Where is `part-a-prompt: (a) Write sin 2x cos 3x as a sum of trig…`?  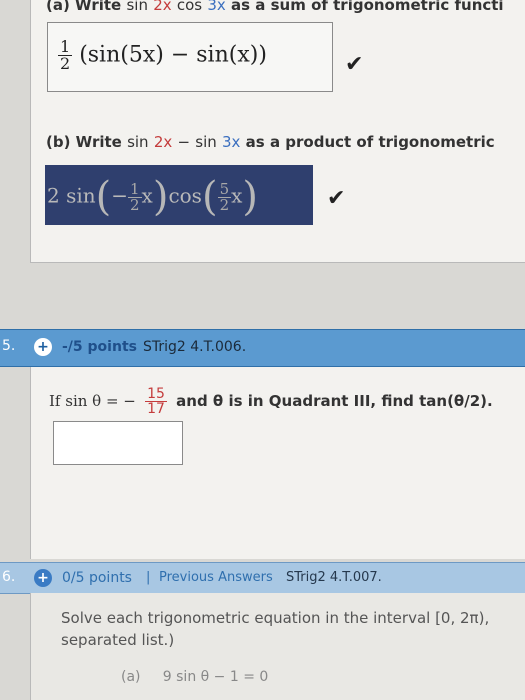
part-a-prompt: (a) Write sin 2x cos 3x as a sum of trig… is located at coordinates (275, 7).